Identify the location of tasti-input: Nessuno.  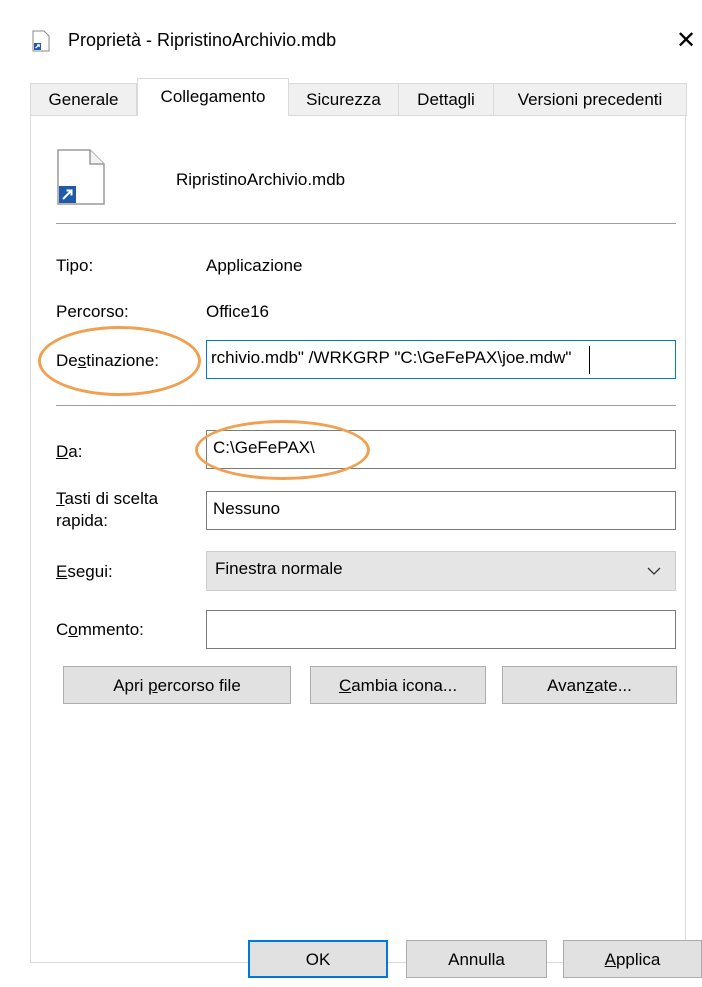
(441, 510).